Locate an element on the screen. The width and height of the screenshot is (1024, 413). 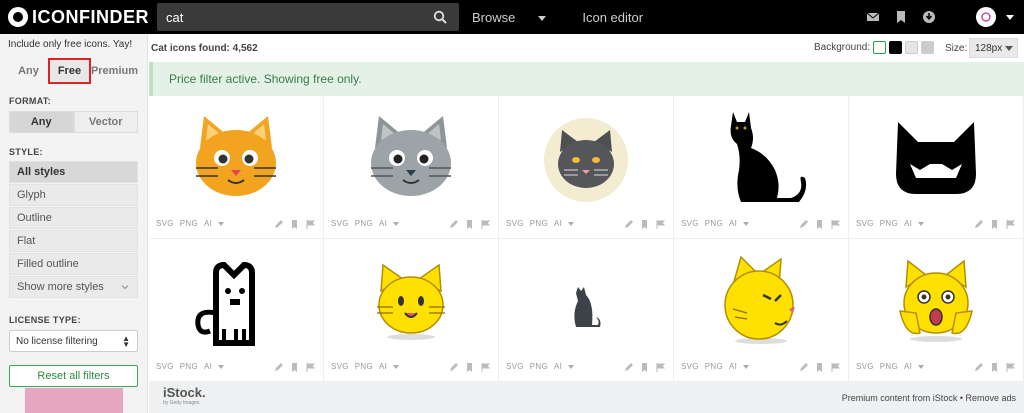
style-item-flat: Flat is located at coordinates (73, 241).